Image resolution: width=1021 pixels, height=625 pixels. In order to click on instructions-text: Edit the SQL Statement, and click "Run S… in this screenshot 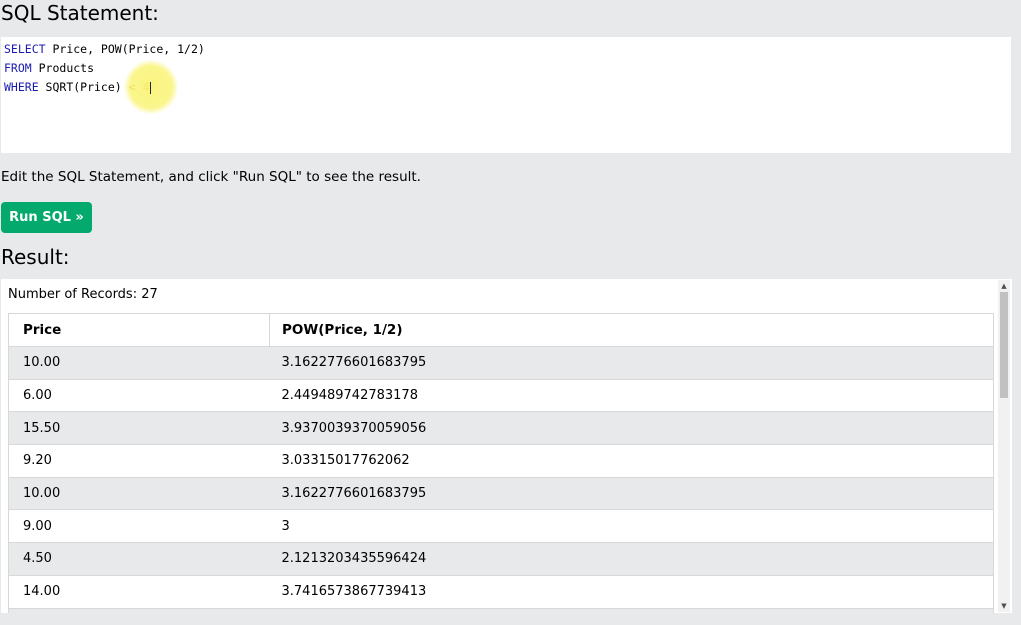, I will do `click(211, 177)`.